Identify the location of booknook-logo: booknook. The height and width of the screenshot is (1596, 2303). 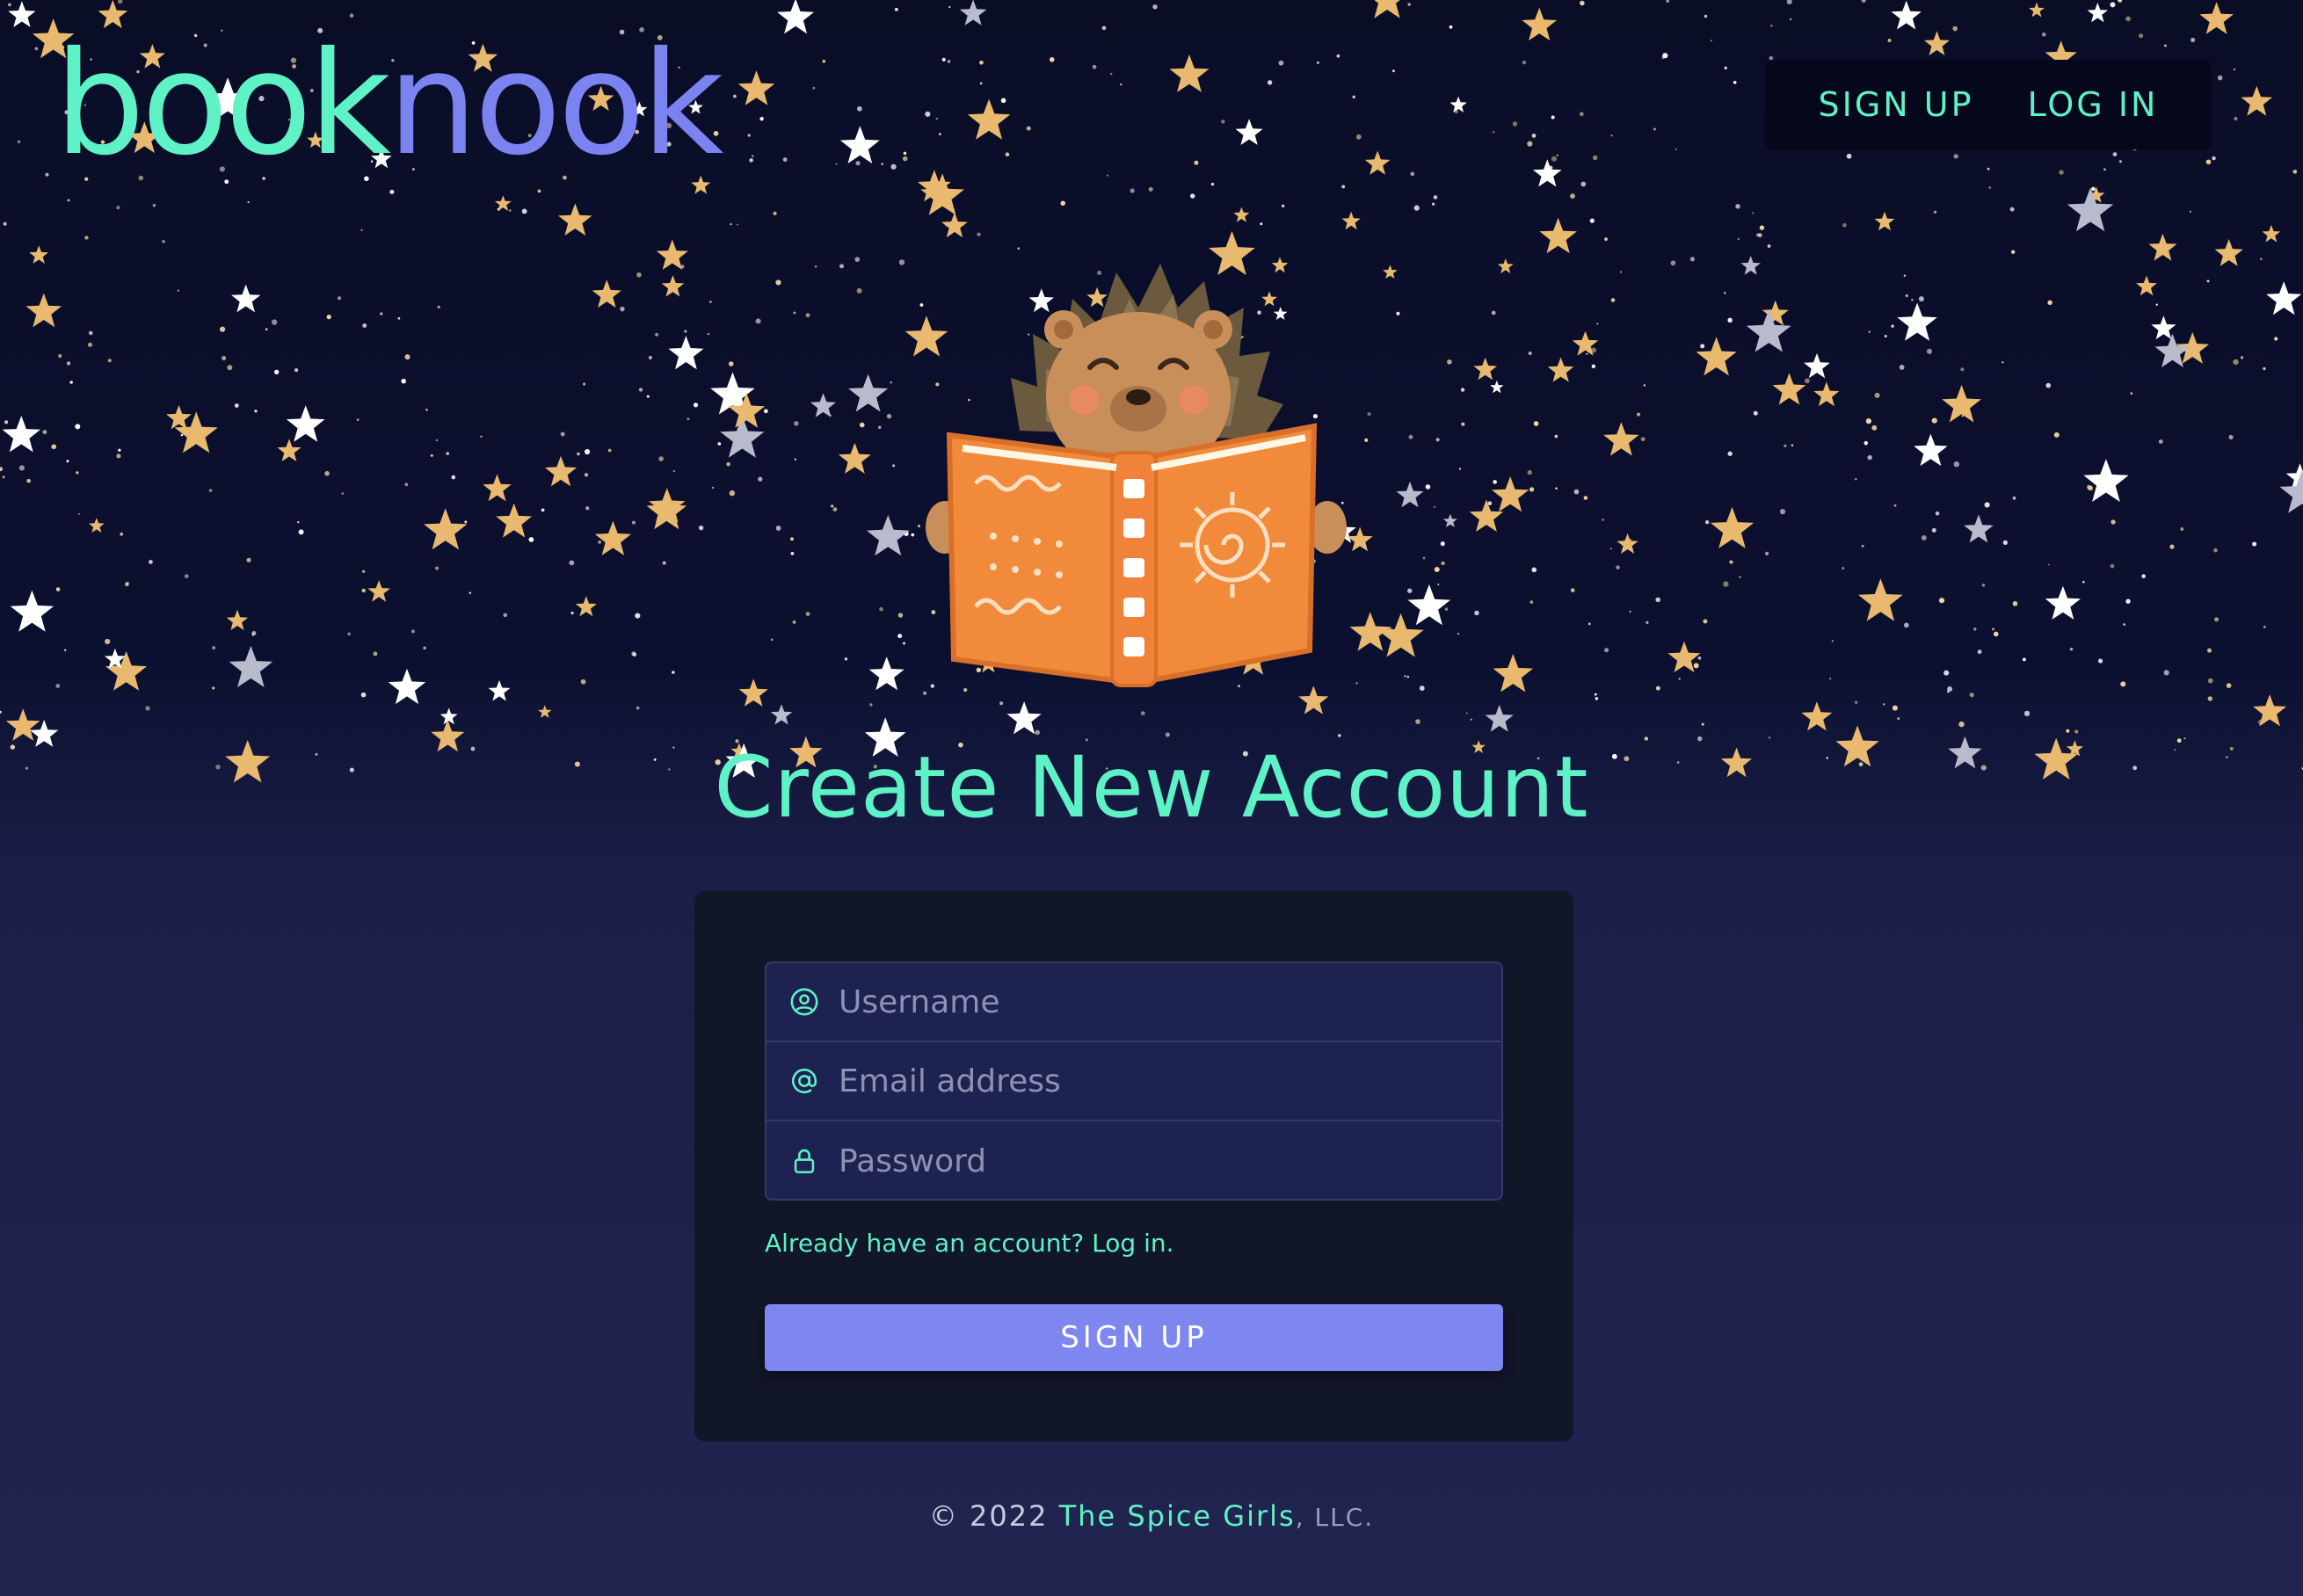
(389, 104).